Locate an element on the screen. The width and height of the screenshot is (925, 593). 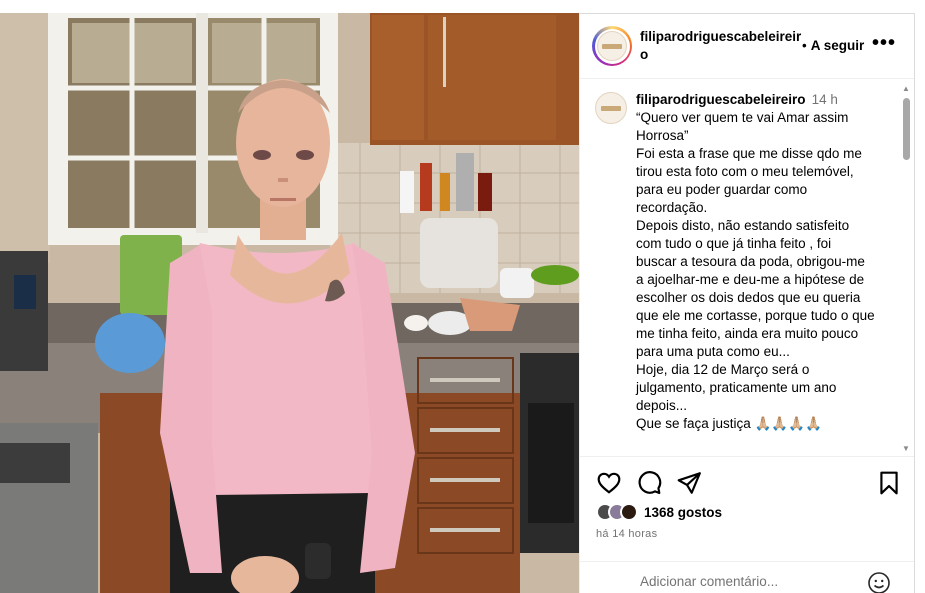
caption-line: Hoje, dia 12 de Março será o is located at coordinates (723, 369).